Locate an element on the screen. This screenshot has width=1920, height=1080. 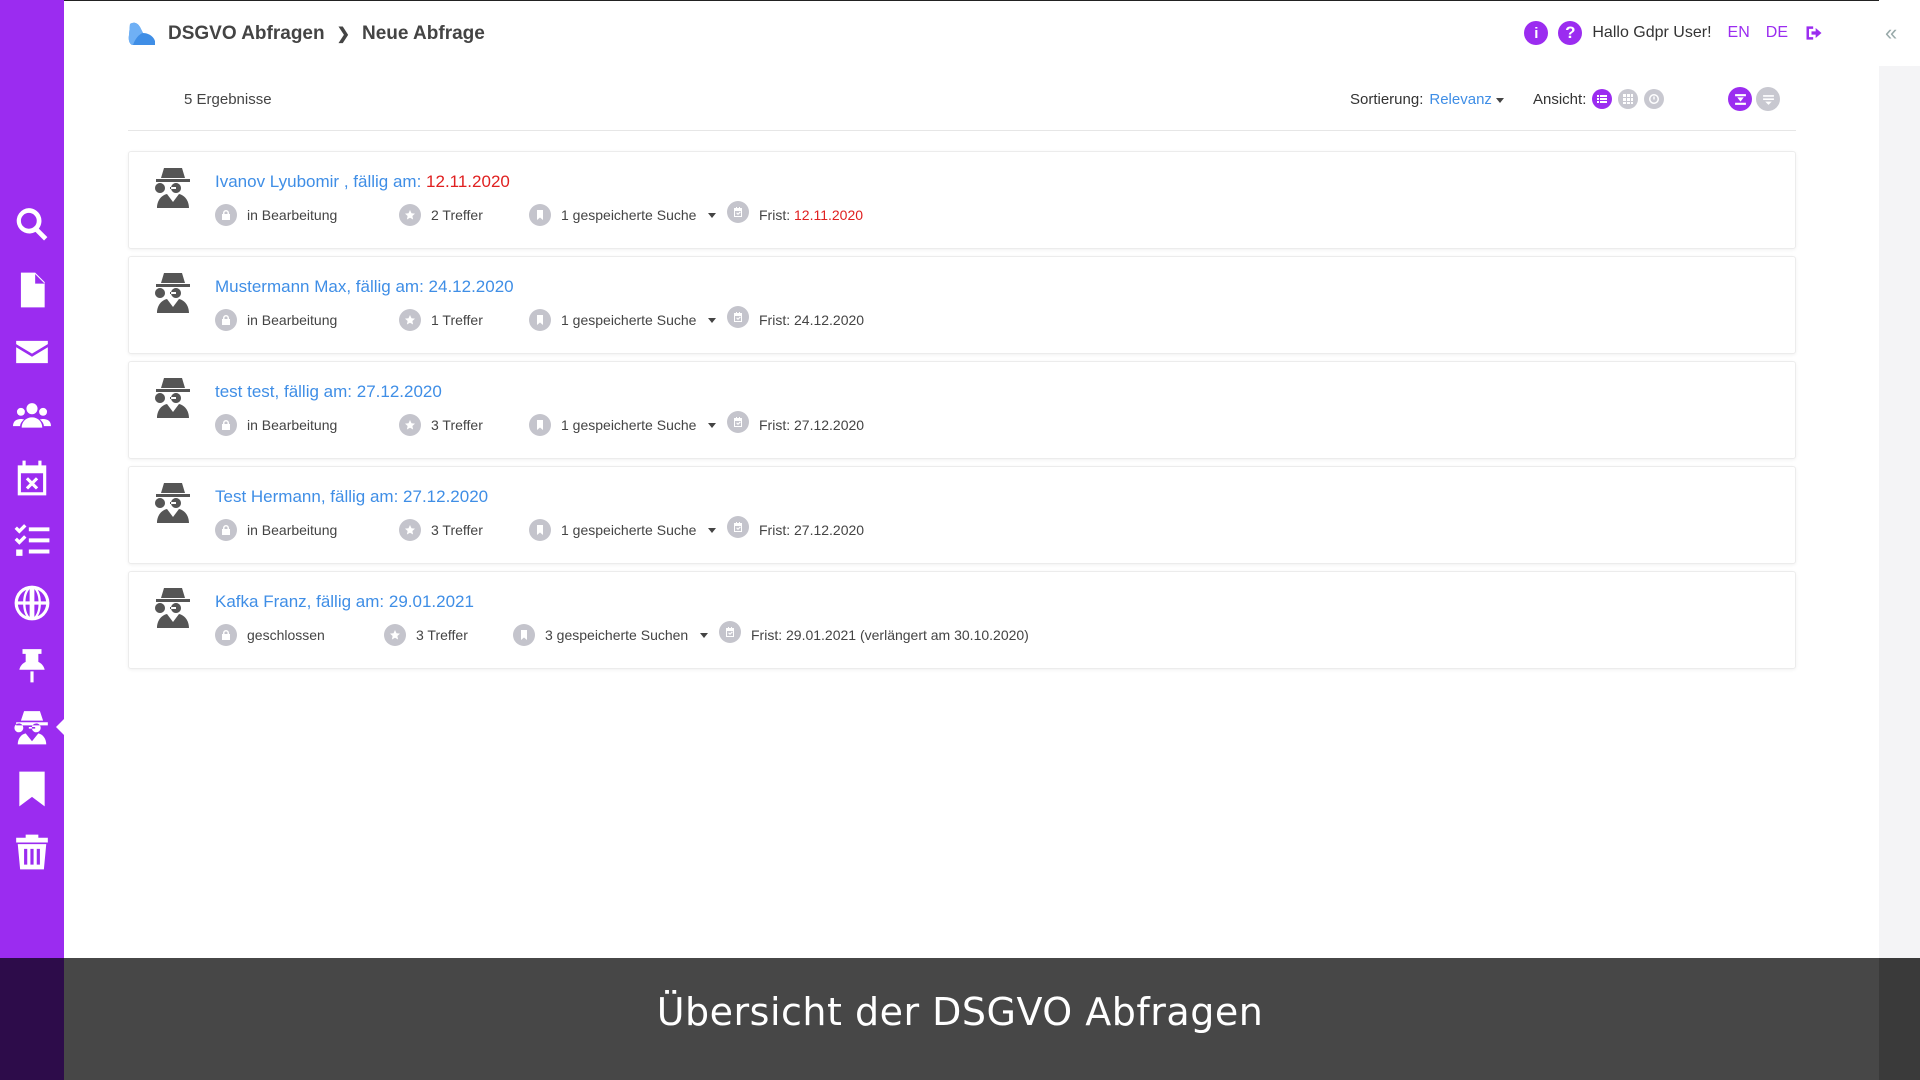
lang-de-link: DE is located at coordinates (1777, 33).